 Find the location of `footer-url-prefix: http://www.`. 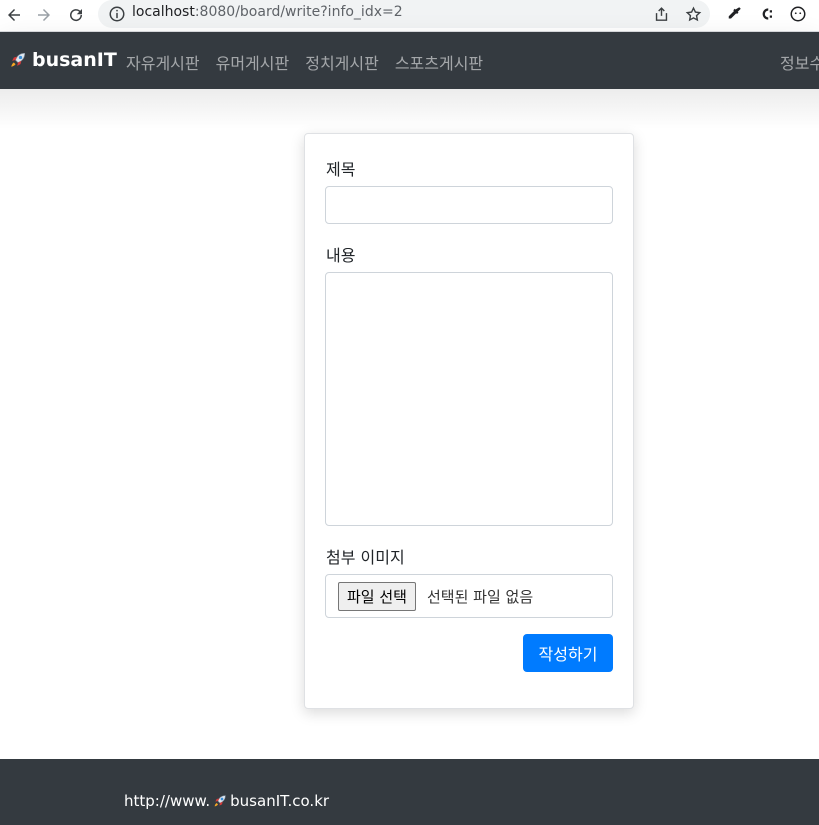

footer-url-prefix: http://www. is located at coordinates (167, 801).